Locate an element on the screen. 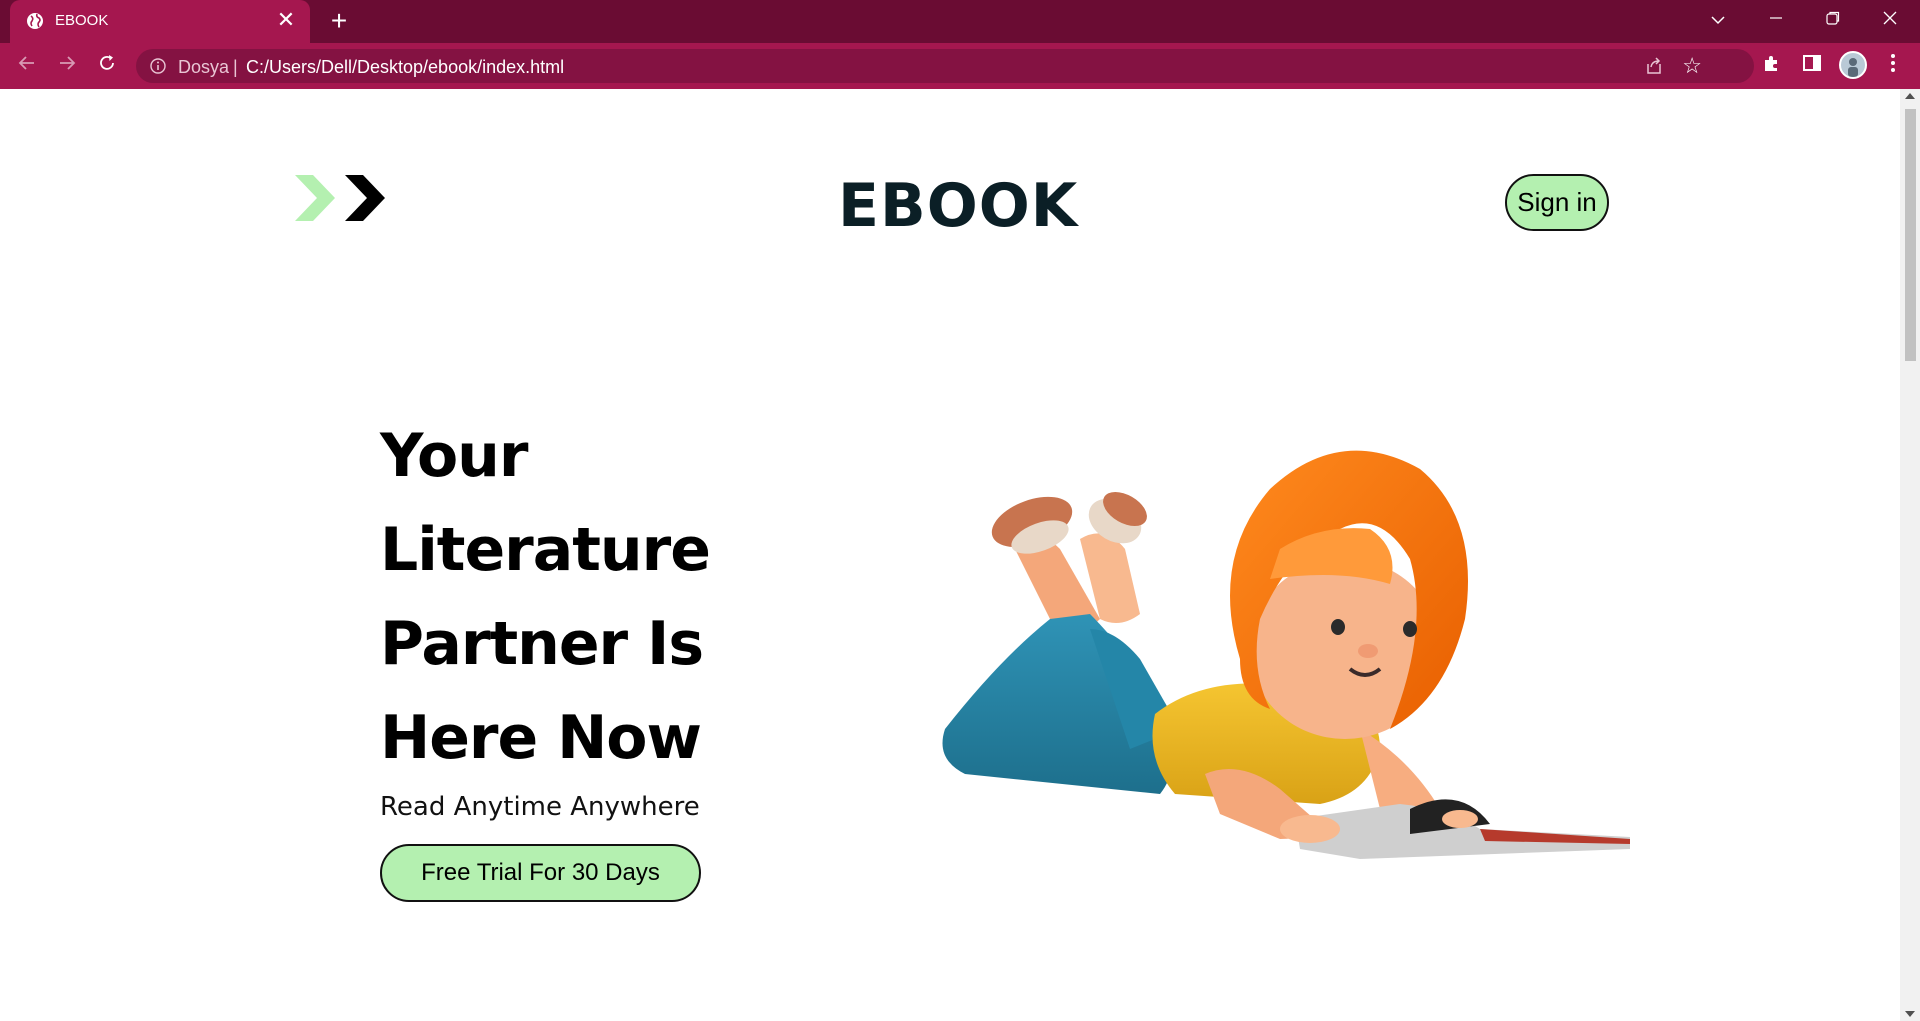 This screenshot has width=1920, height=1021. headline-line: Here Now is located at coordinates (541, 738).